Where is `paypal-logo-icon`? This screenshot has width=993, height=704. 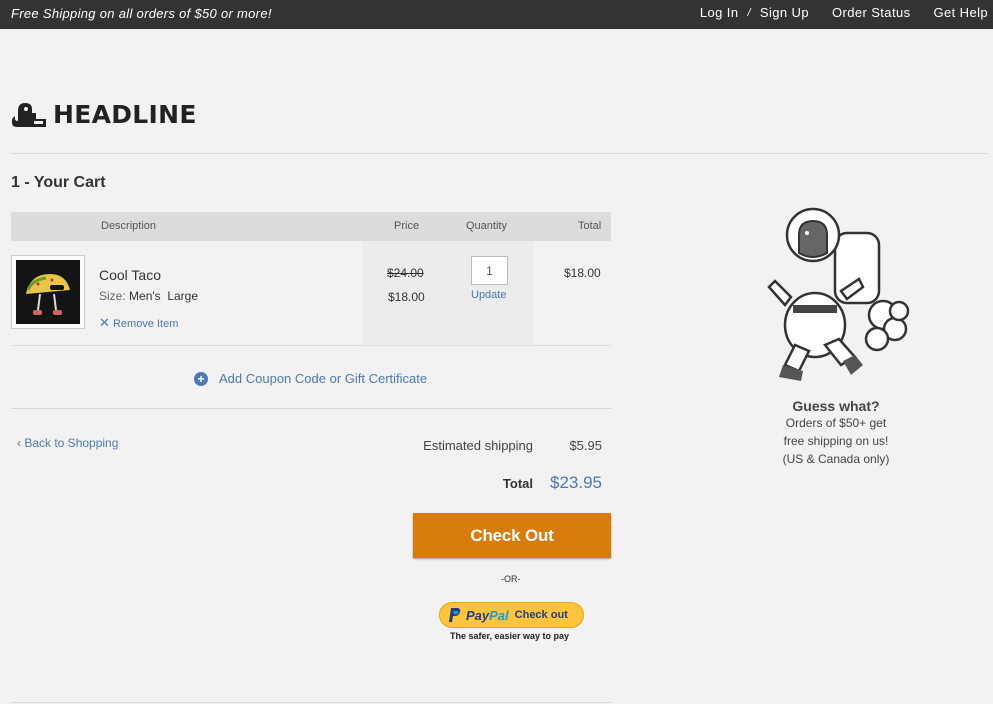 paypal-logo-icon is located at coordinates (455, 615).